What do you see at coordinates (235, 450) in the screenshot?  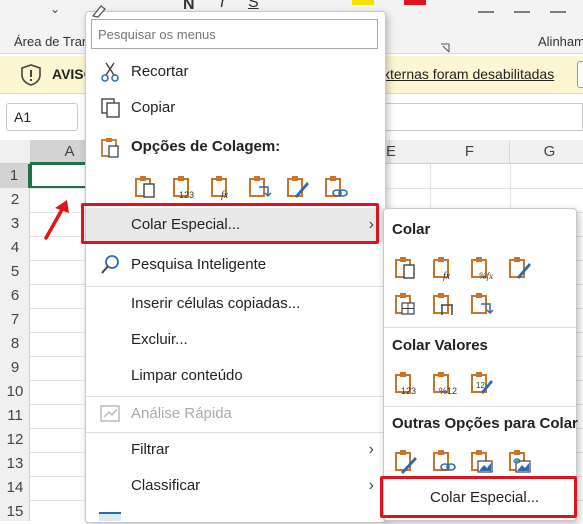 I see `menu-item-filter: Filtrar ›` at bounding box center [235, 450].